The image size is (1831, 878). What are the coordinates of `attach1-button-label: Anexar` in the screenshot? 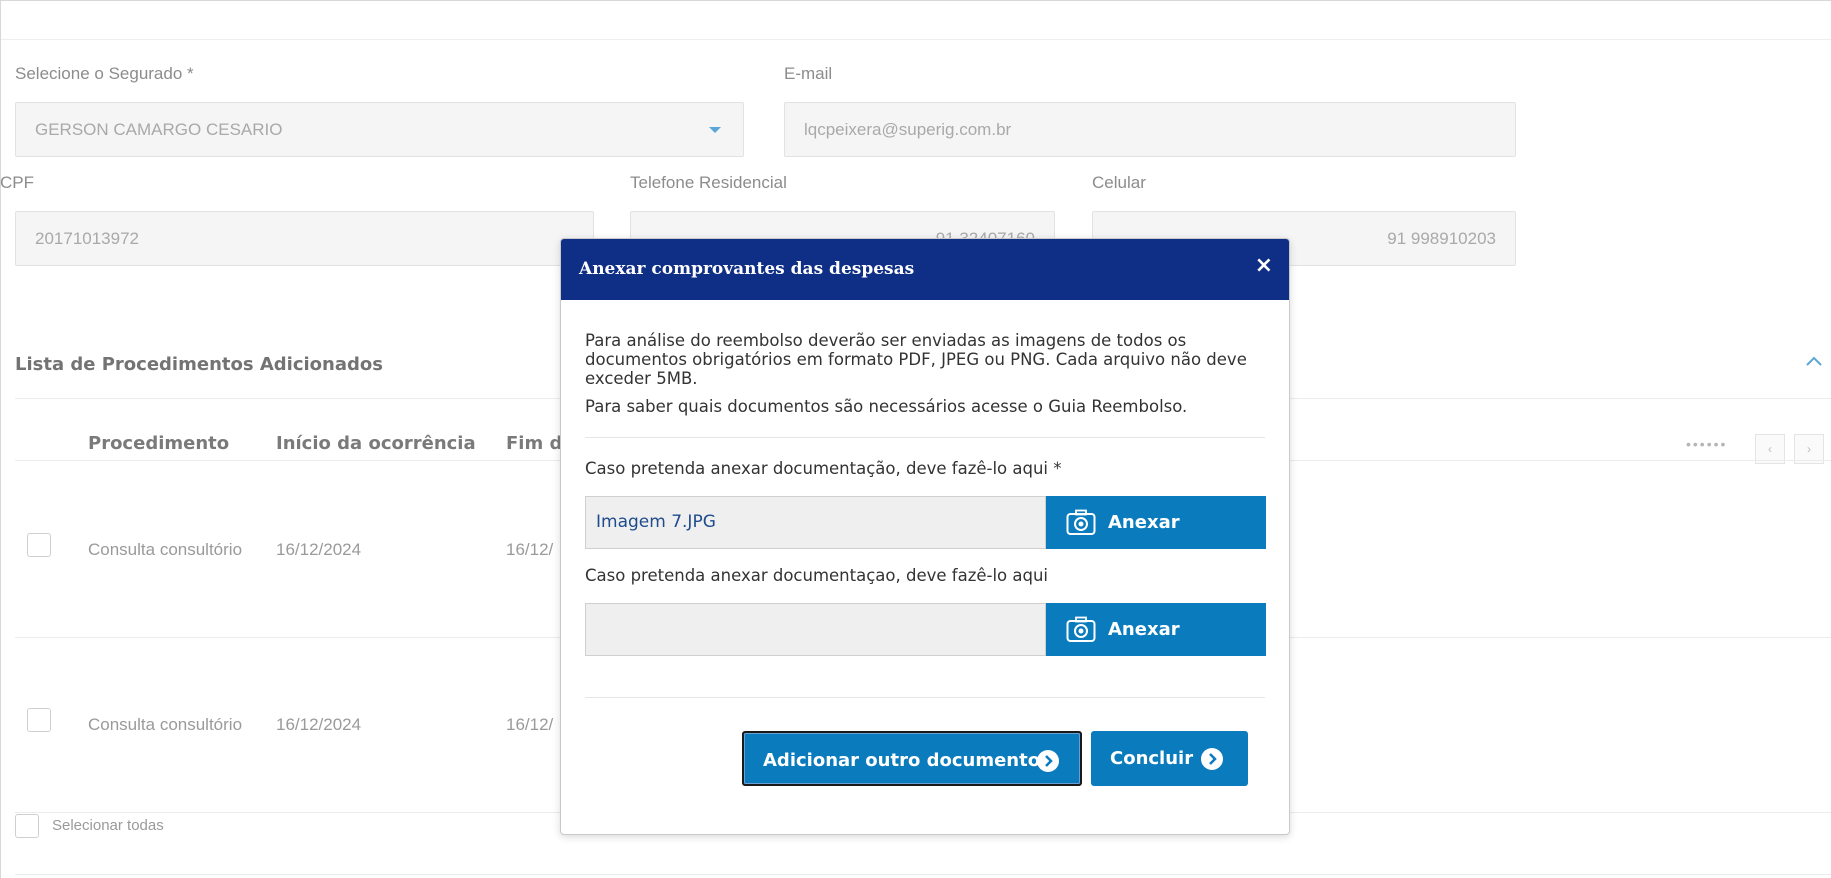 It's located at (1144, 522).